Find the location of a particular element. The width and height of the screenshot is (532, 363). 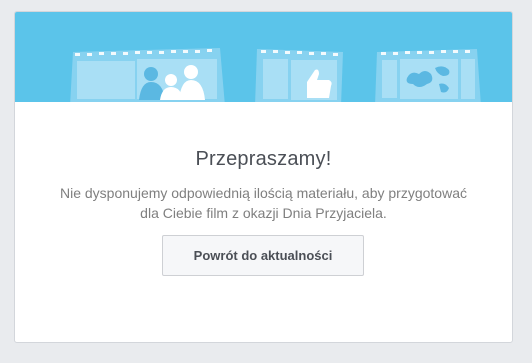

banner-illustration is located at coordinates (275, 75).